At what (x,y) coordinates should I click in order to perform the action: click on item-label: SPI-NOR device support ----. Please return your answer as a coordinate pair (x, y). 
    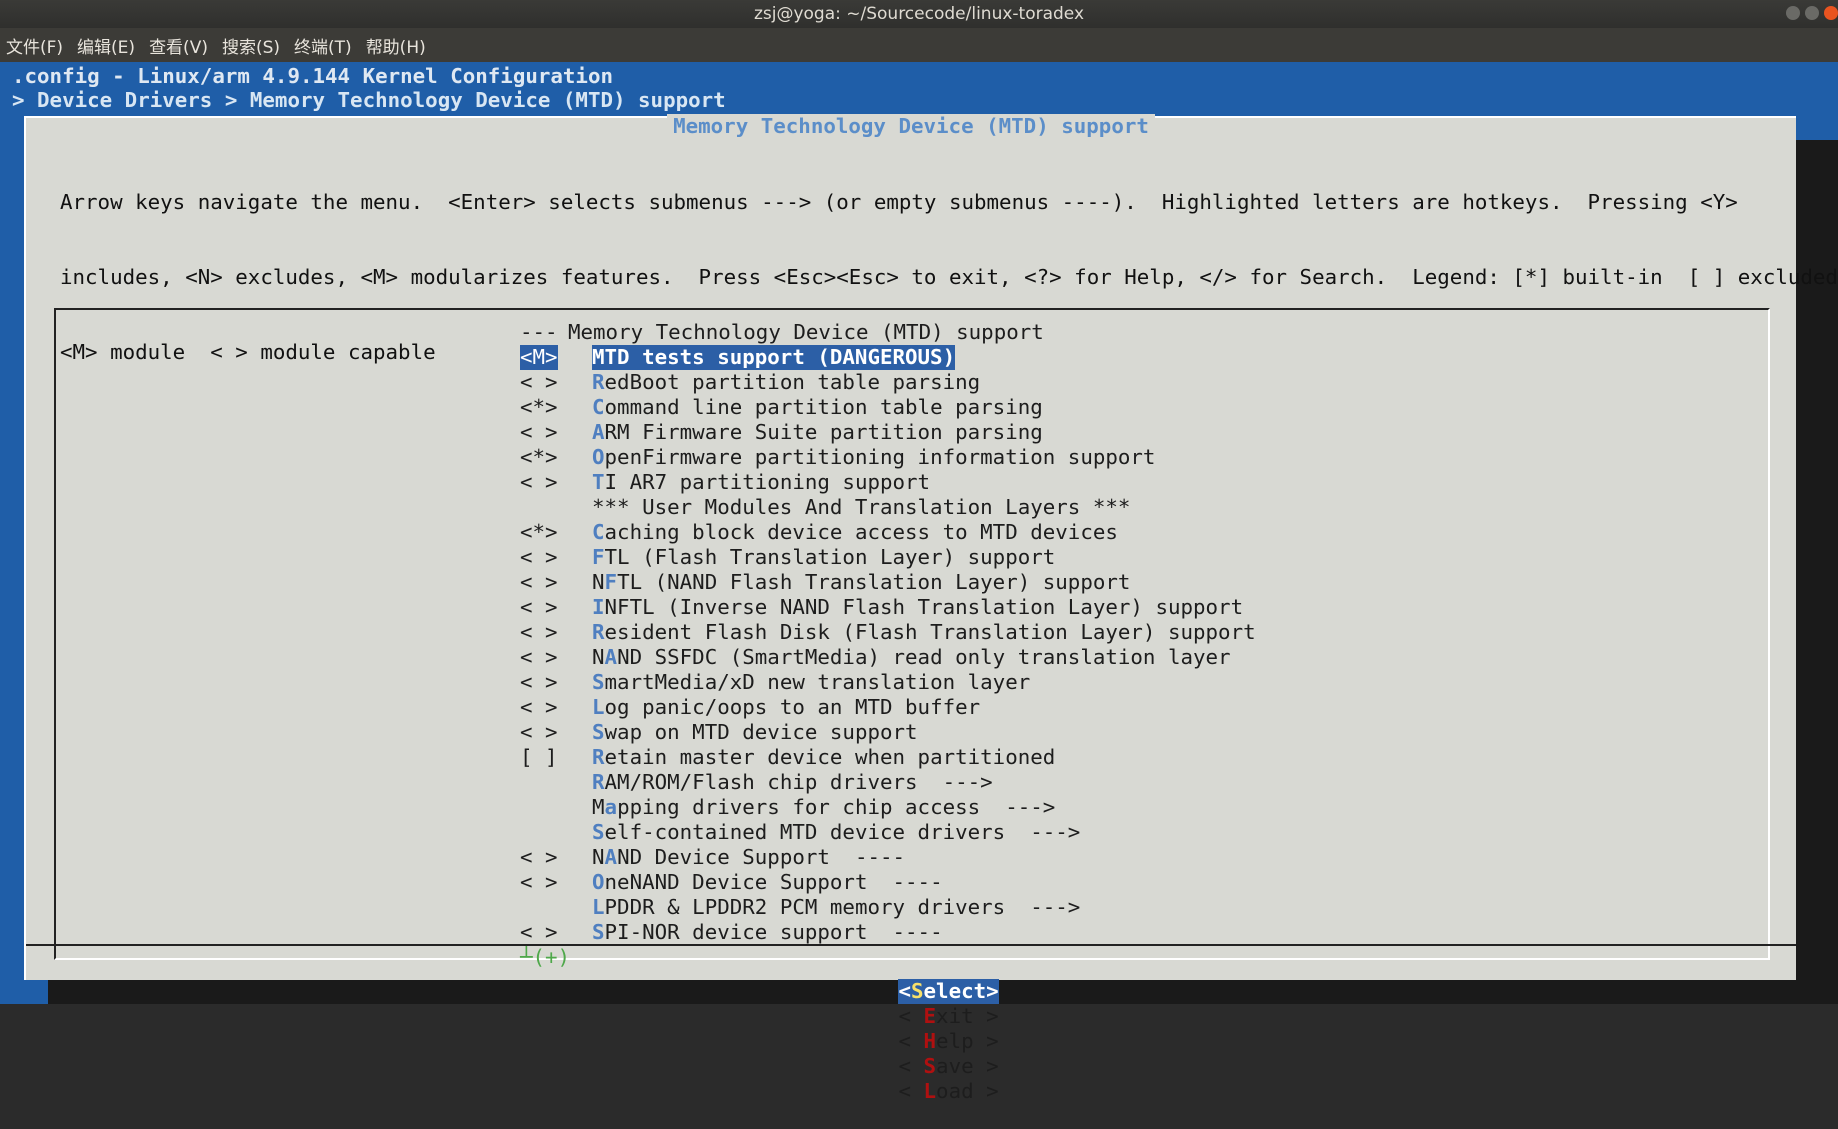
    Looking at the image, I should click on (767, 932).